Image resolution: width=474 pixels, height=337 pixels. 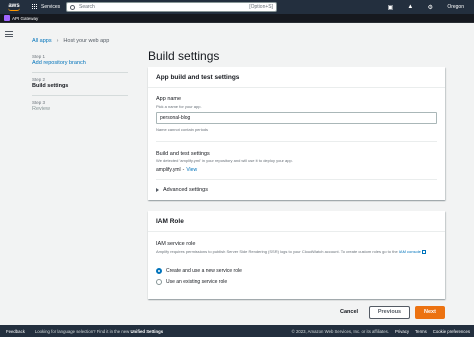 What do you see at coordinates (51, 7) in the screenshot?
I see `services-label: Services` at bounding box center [51, 7].